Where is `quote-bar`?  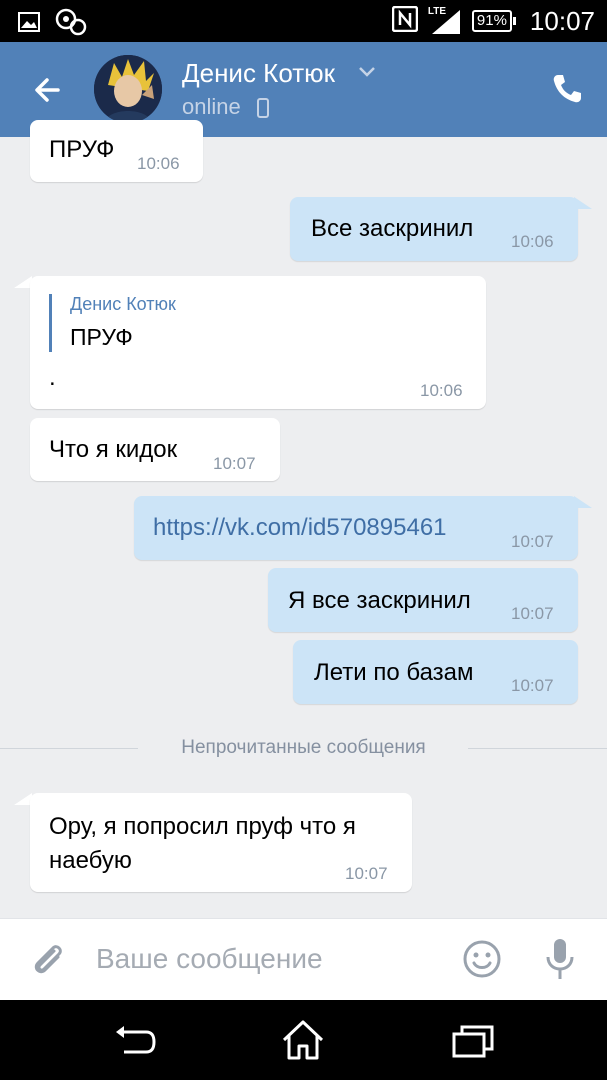
quote-bar is located at coordinates (50, 323).